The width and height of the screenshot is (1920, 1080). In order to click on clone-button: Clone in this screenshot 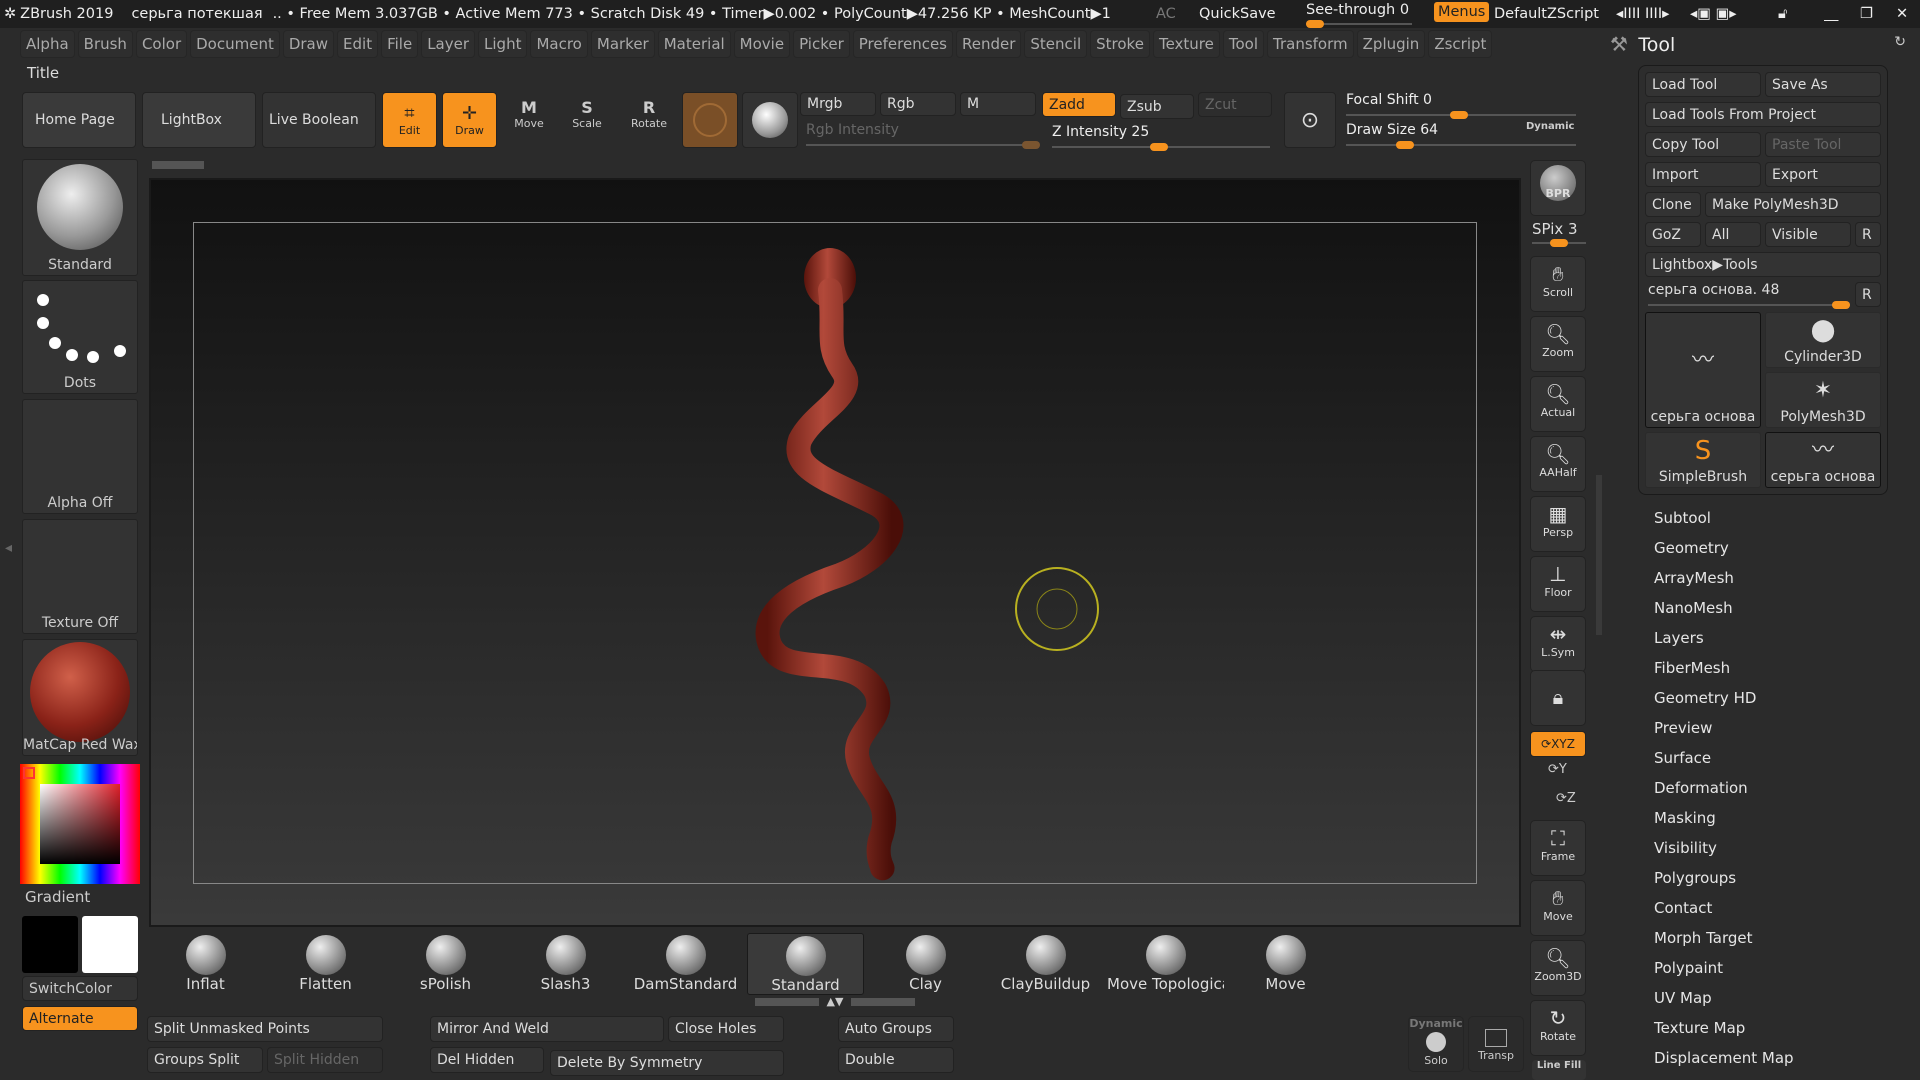, I will do `click(1673, 204)`.